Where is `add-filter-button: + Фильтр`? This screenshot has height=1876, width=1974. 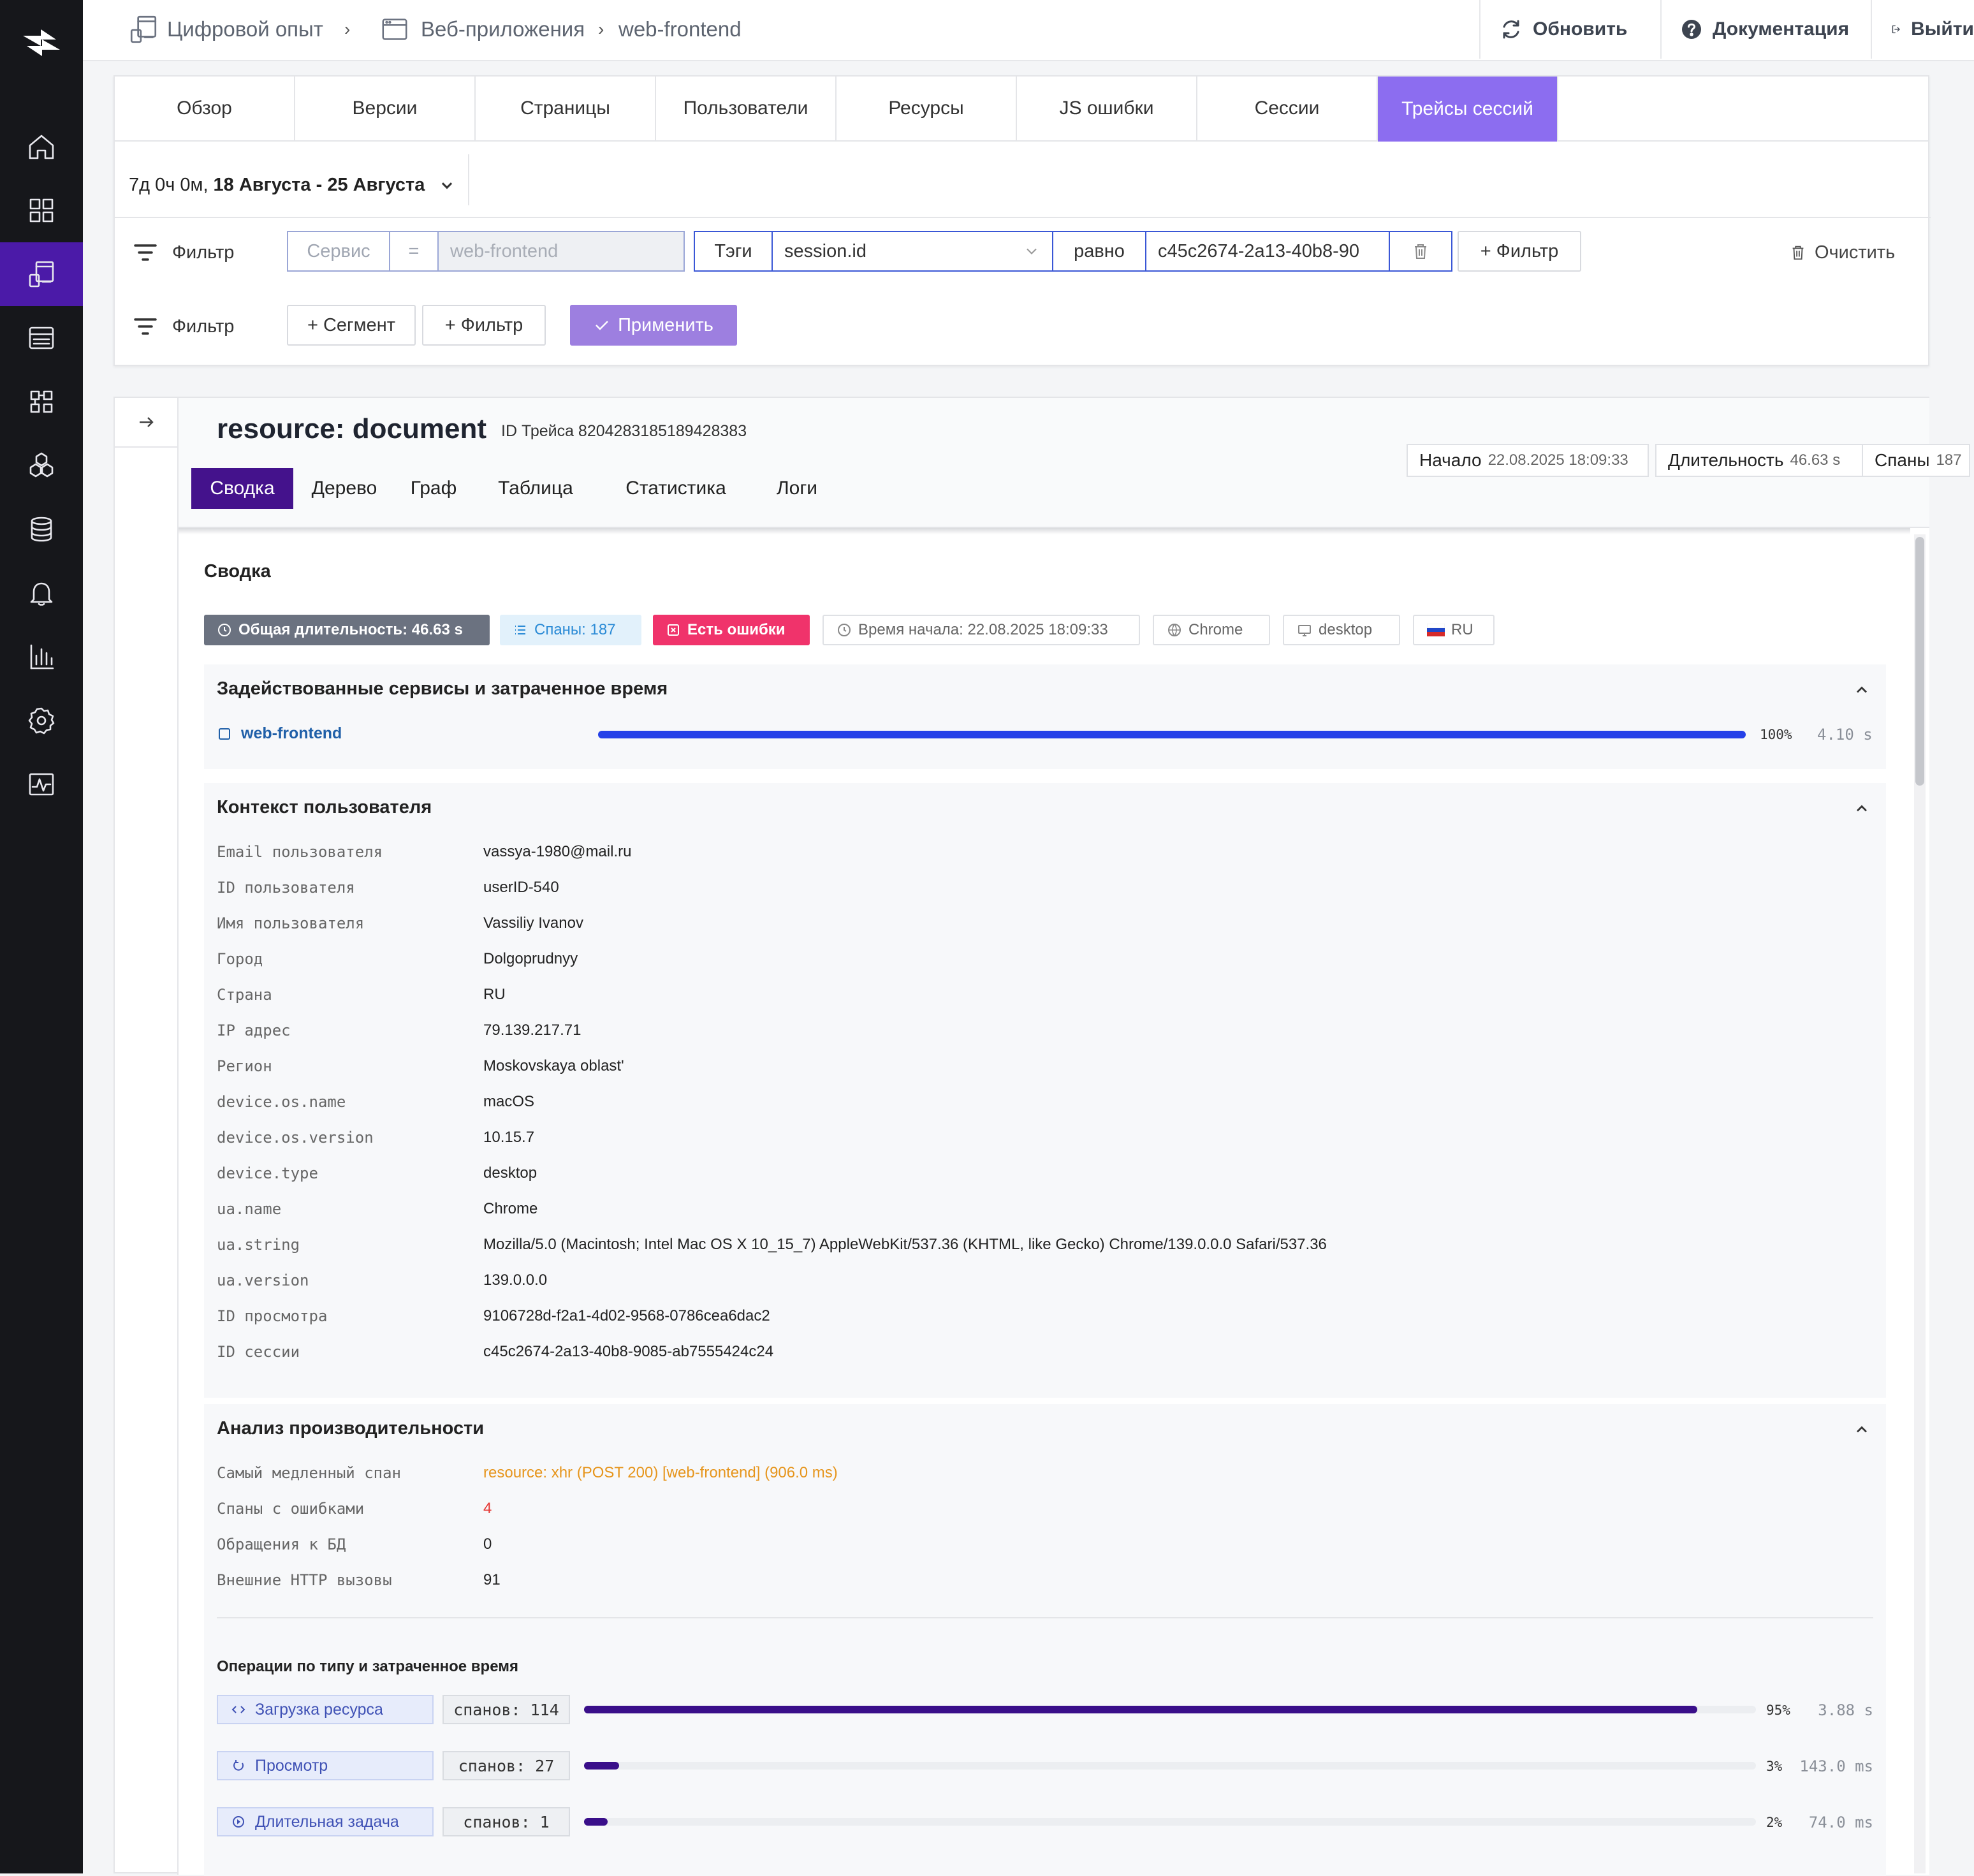 add-filter-button: + Фильтр is located at coordinates (1520, 251).